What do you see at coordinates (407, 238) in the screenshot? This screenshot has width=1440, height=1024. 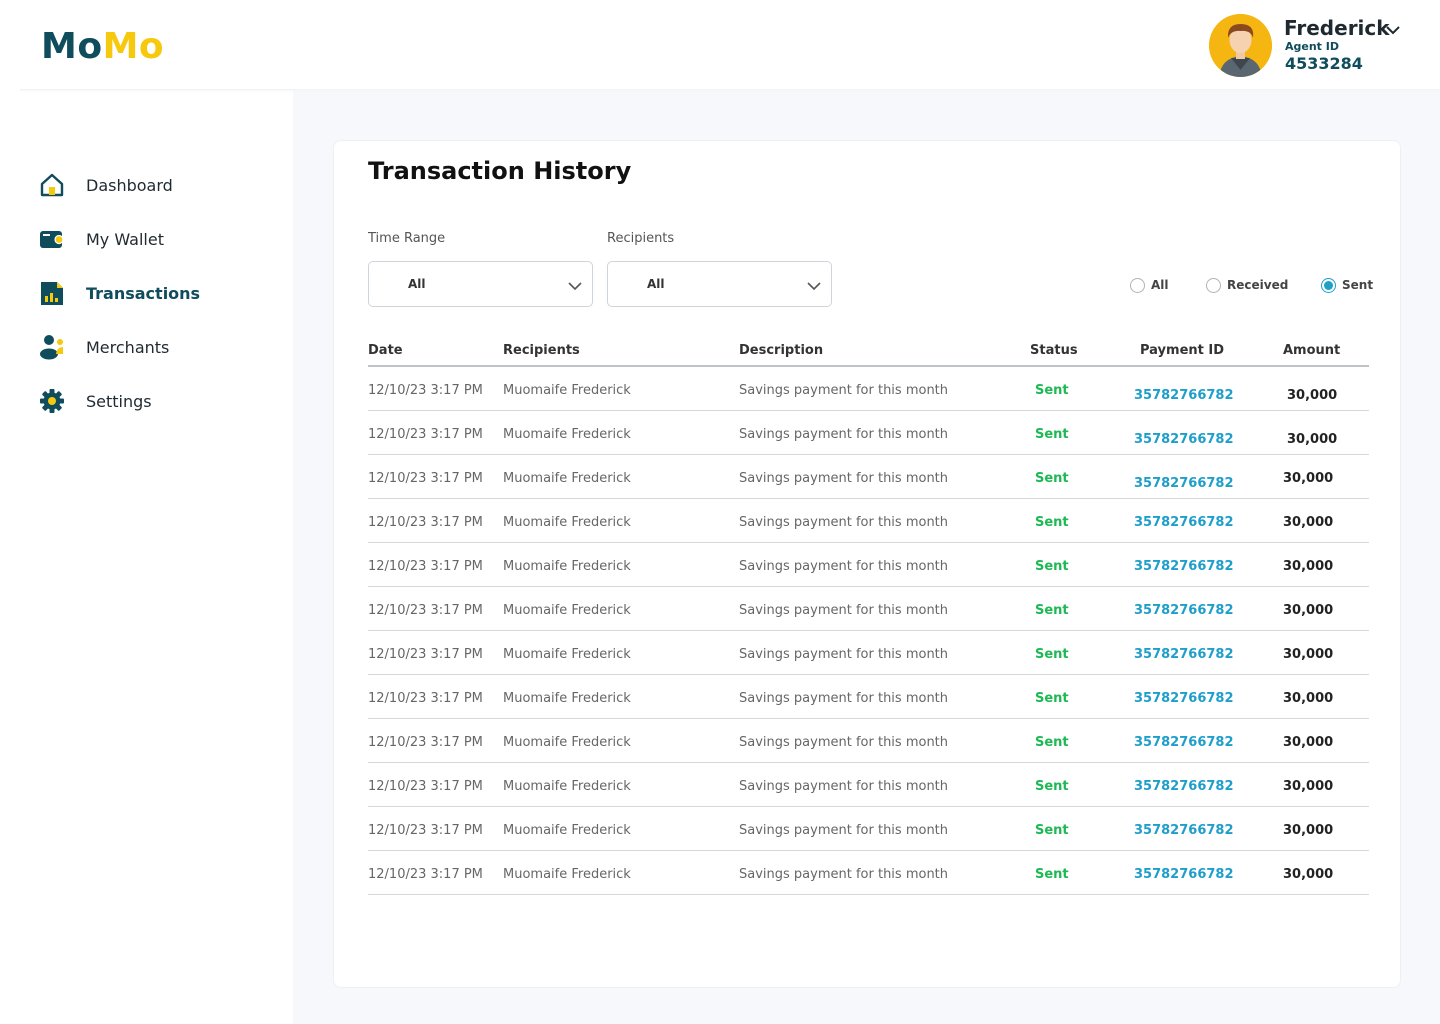 I see `time-range-label: Time Range` at bounding box center [407, 238].